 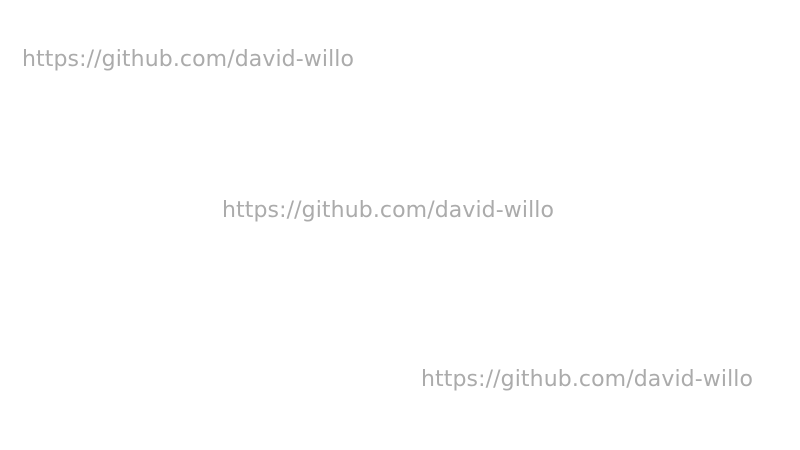 I want to click on watermark-url-center: https://github.com/david-willo, so click(x=388, y=210).